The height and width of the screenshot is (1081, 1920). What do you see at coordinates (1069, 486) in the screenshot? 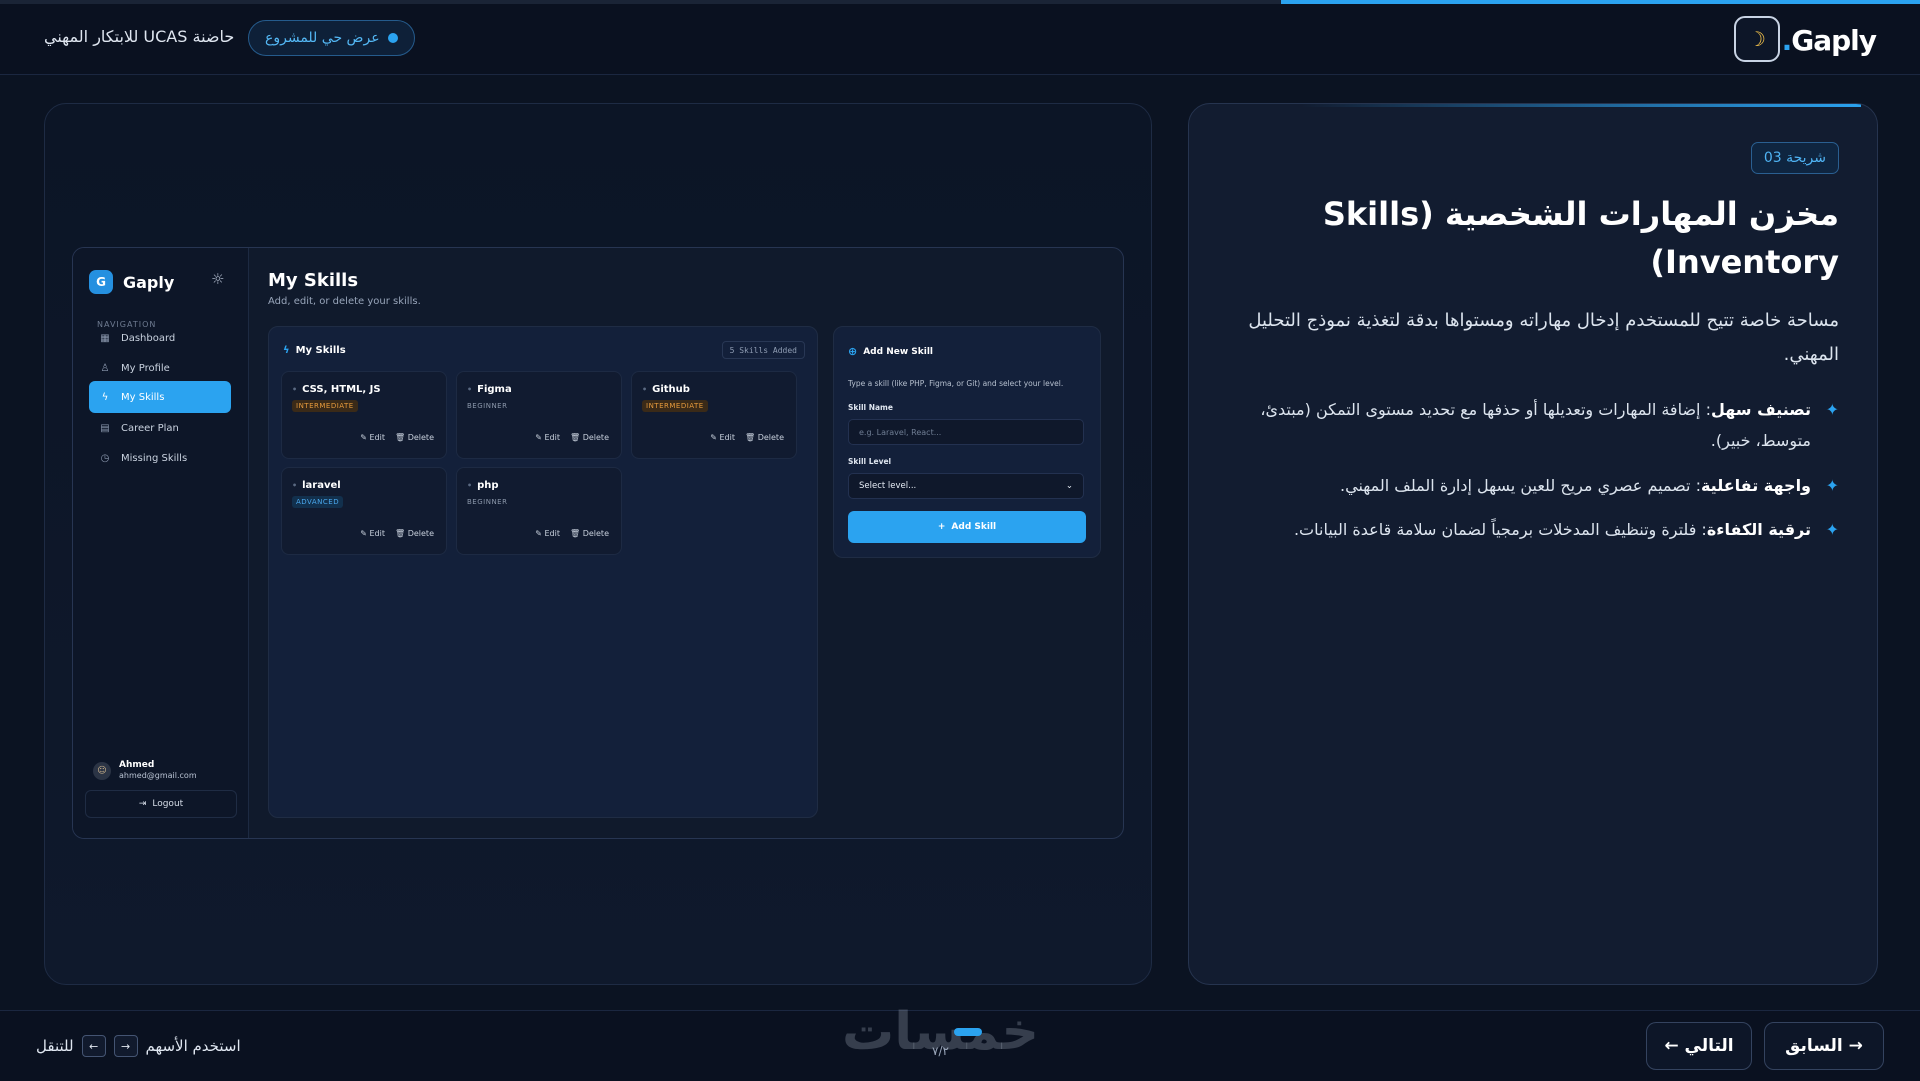
I see `chevron-down-icon: ⌄` at bounding box center [1069, 486].